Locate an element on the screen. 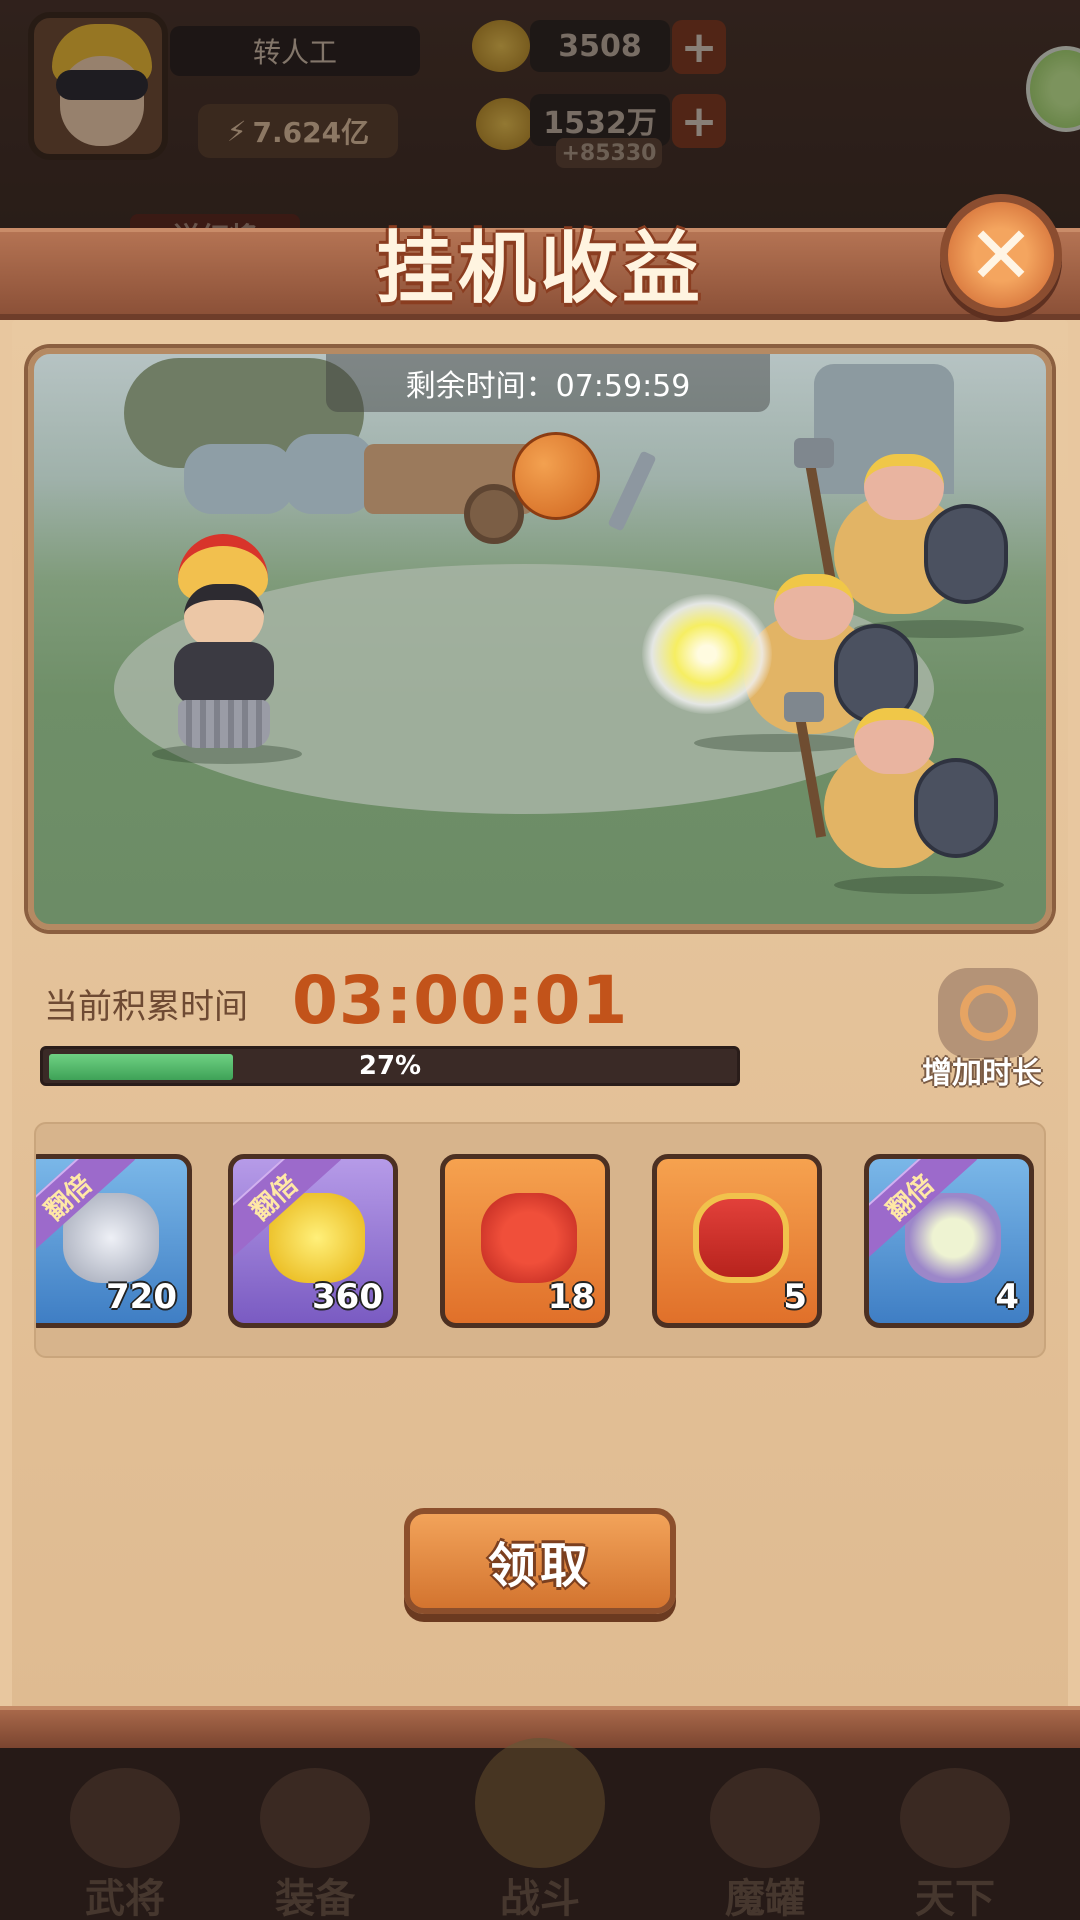 The image size is (1080, 1920). reward-quantity: 4 is located at coordinates (1007, 1297).